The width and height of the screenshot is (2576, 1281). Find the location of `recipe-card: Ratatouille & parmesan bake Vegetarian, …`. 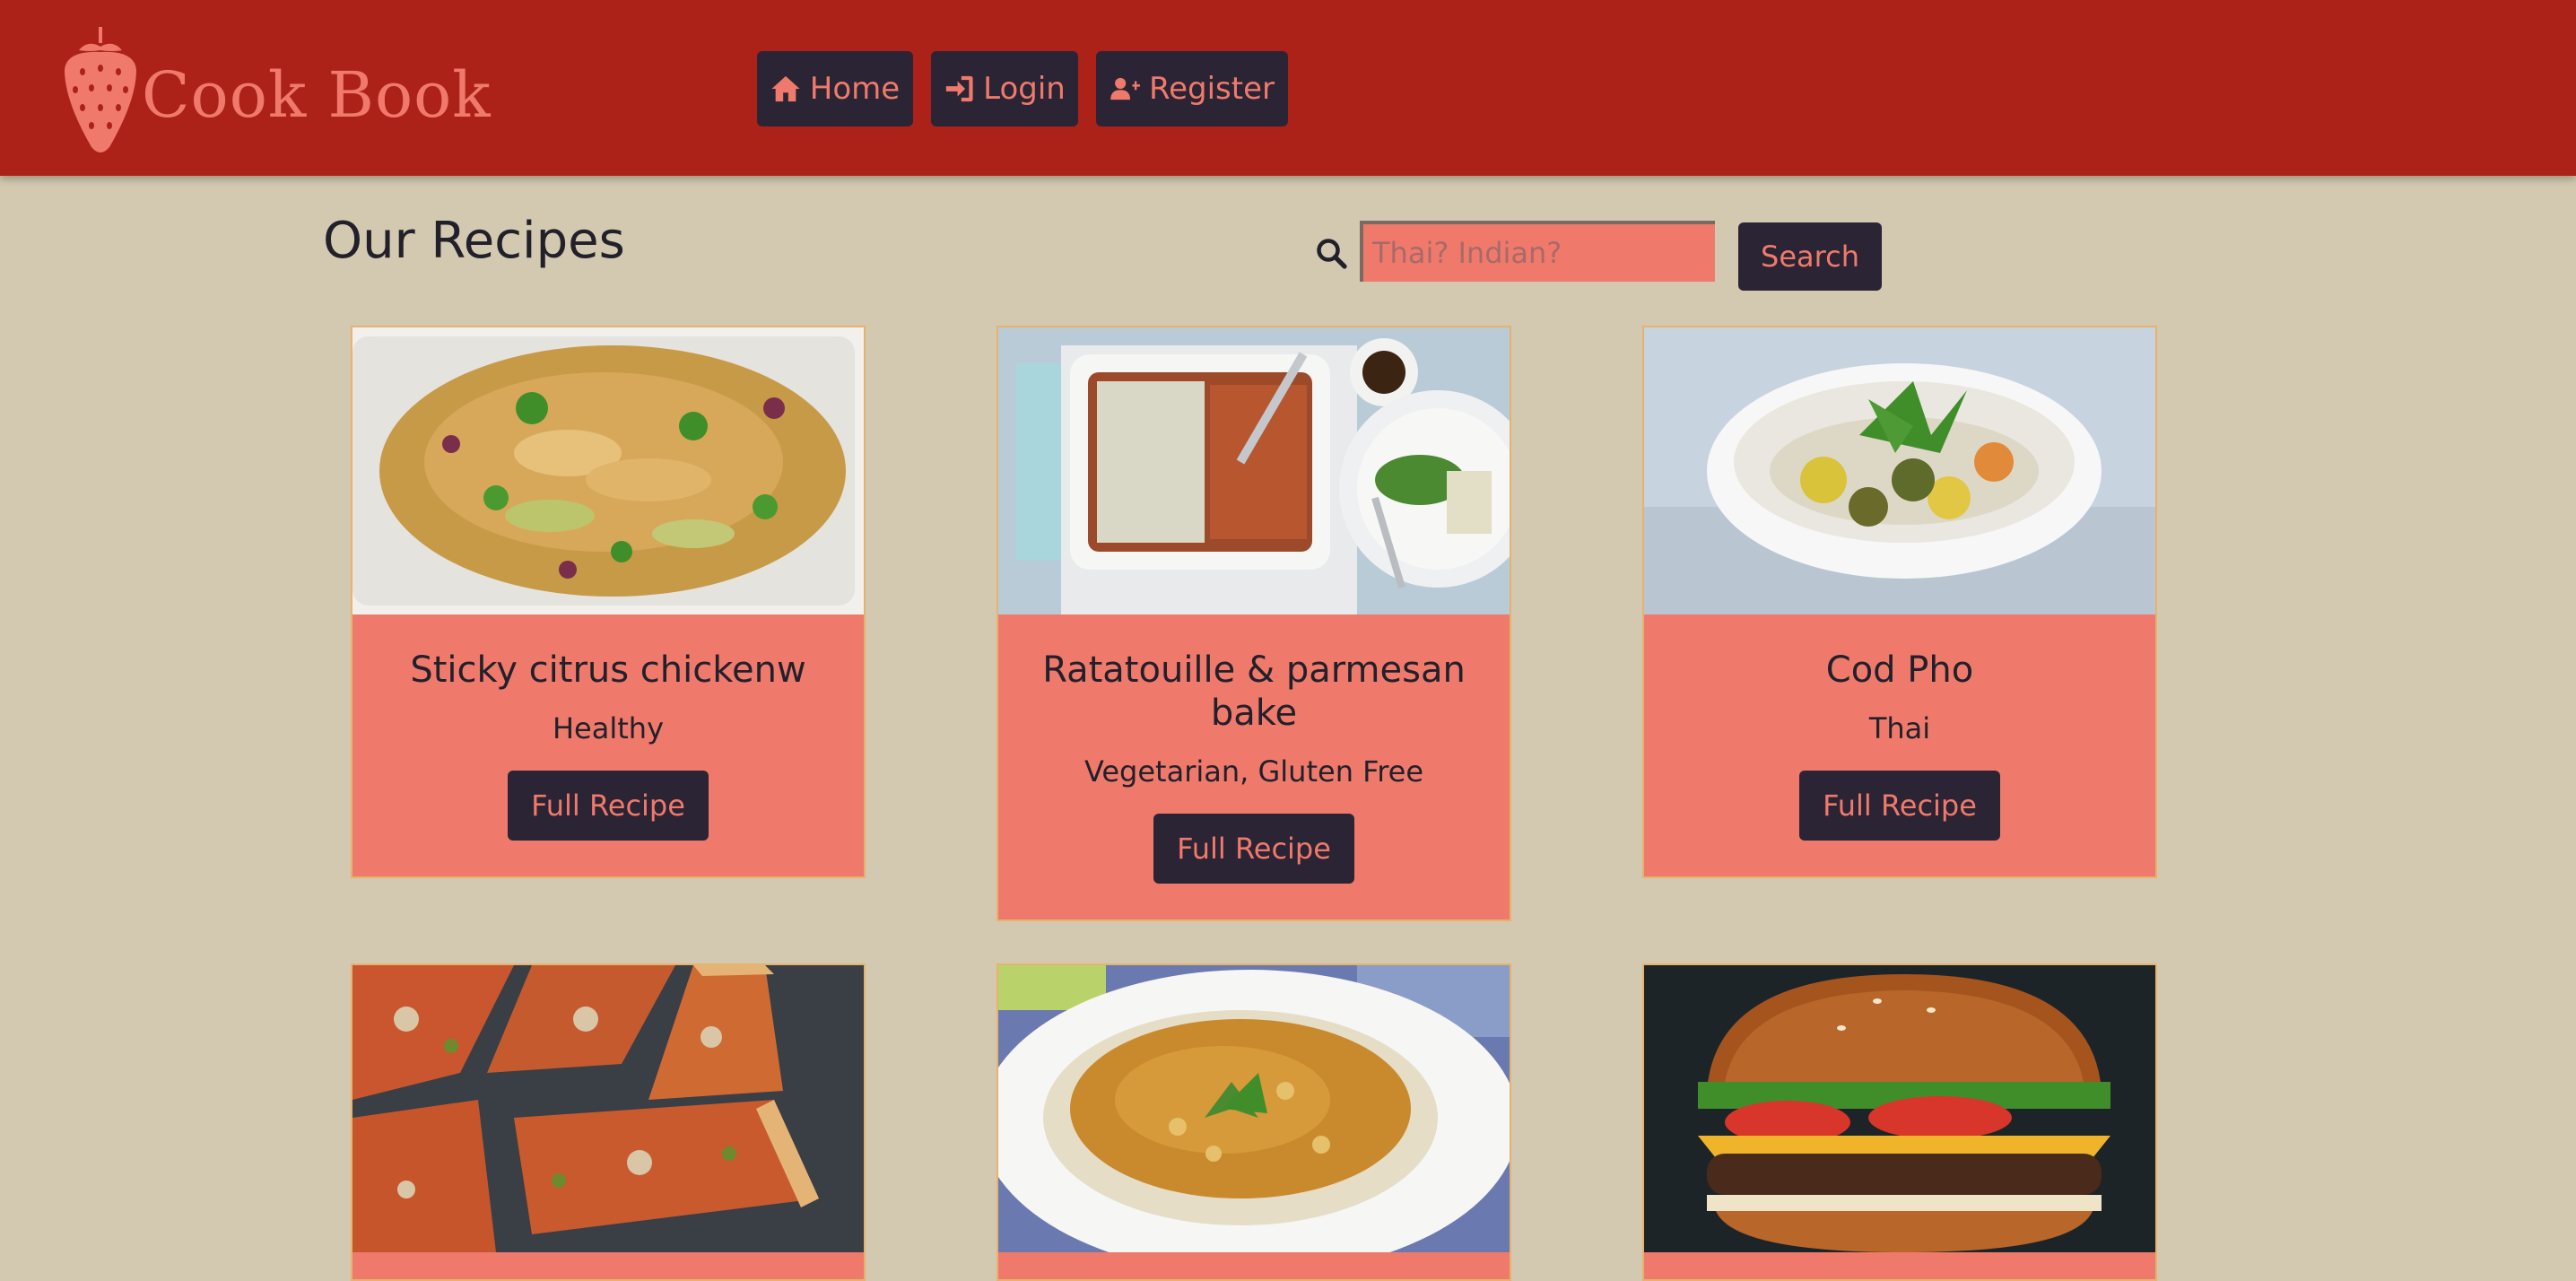

recipe-card: Ratatouille & parmesan bake Vegetarian, … is located at coordinates (1253, 623).